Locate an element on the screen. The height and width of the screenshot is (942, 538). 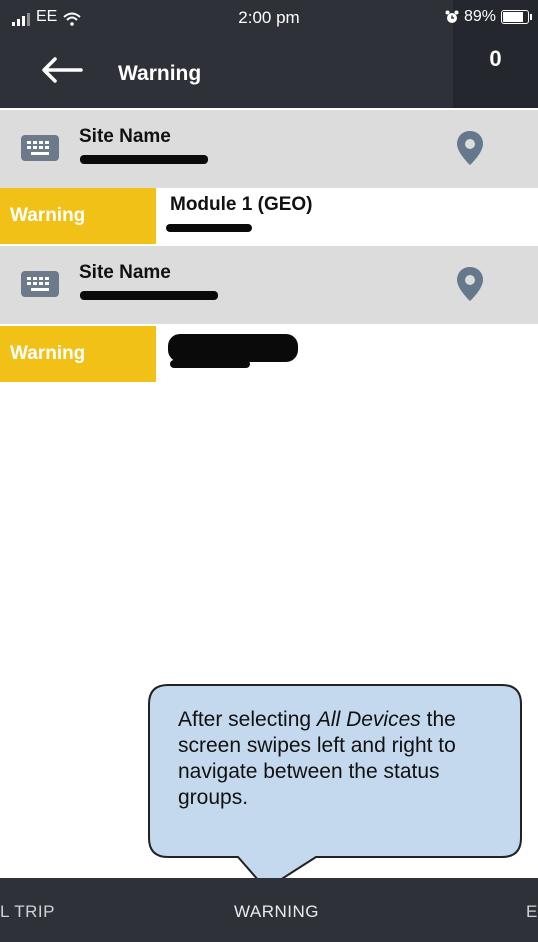
callout-emphasis: All Devices is located at coordinates (368, 719).